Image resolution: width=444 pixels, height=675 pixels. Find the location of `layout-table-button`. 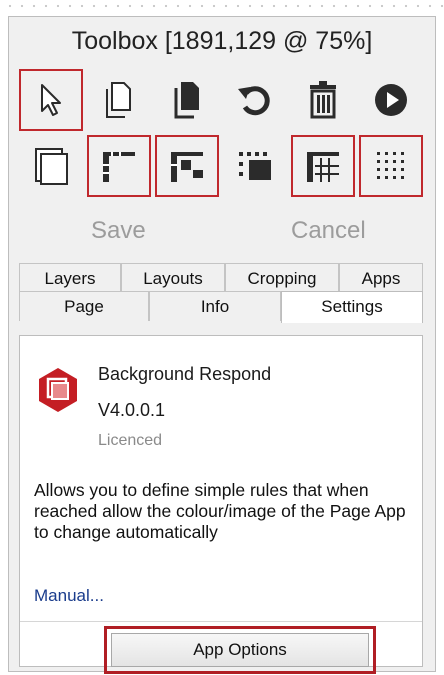

layout-table-button is located at coordinates (323, 166).